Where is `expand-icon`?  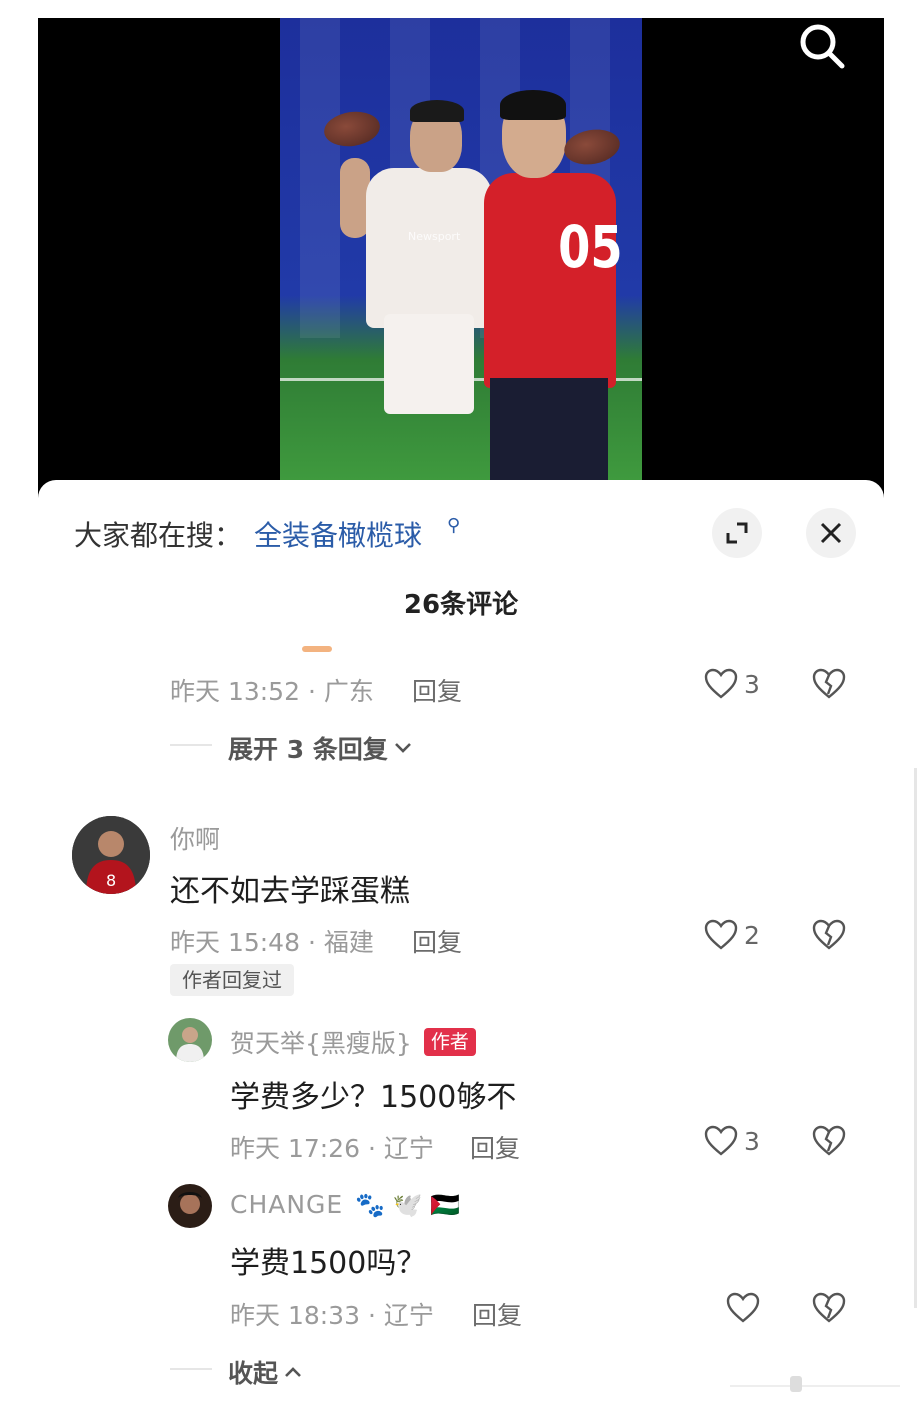
expand-icon is located at coordinates (737, 533).